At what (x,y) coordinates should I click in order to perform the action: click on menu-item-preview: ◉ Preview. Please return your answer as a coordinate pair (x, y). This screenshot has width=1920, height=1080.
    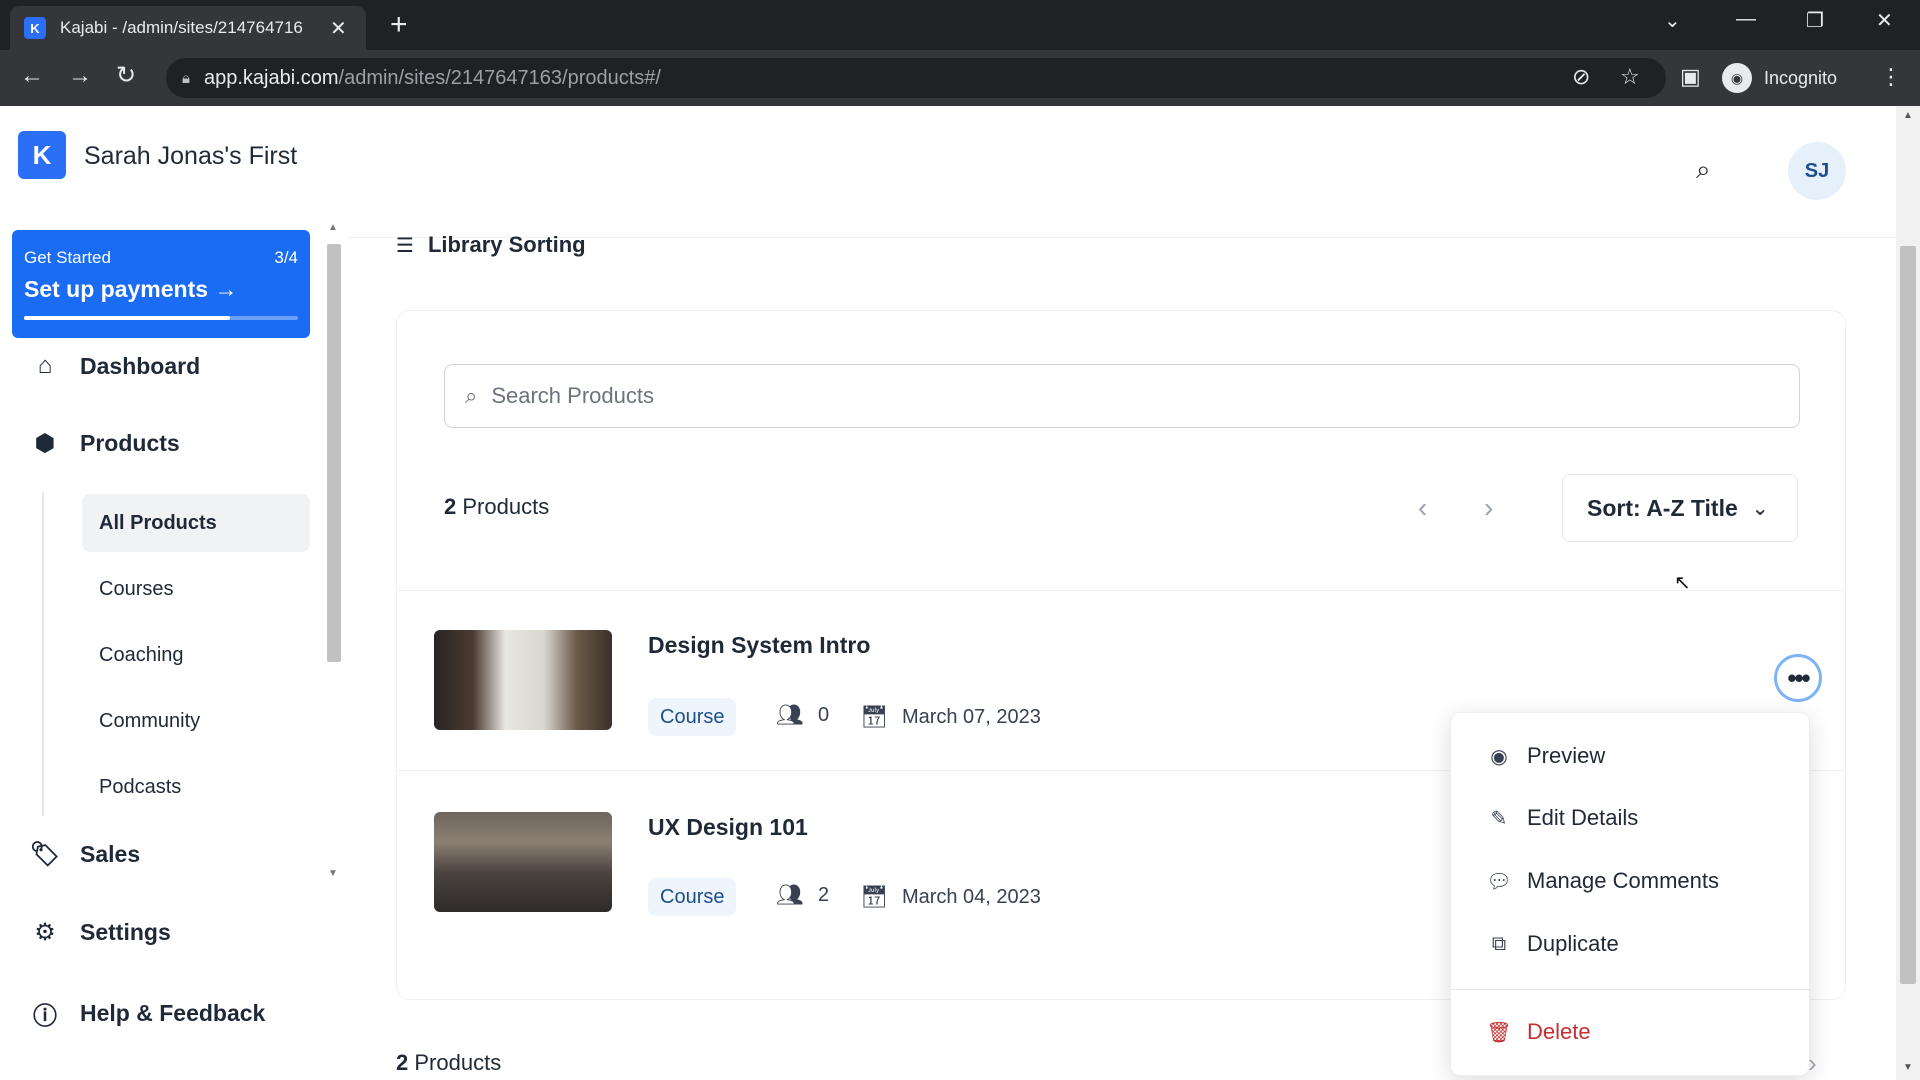
    Looking at the image, I should click on (1545, 756).